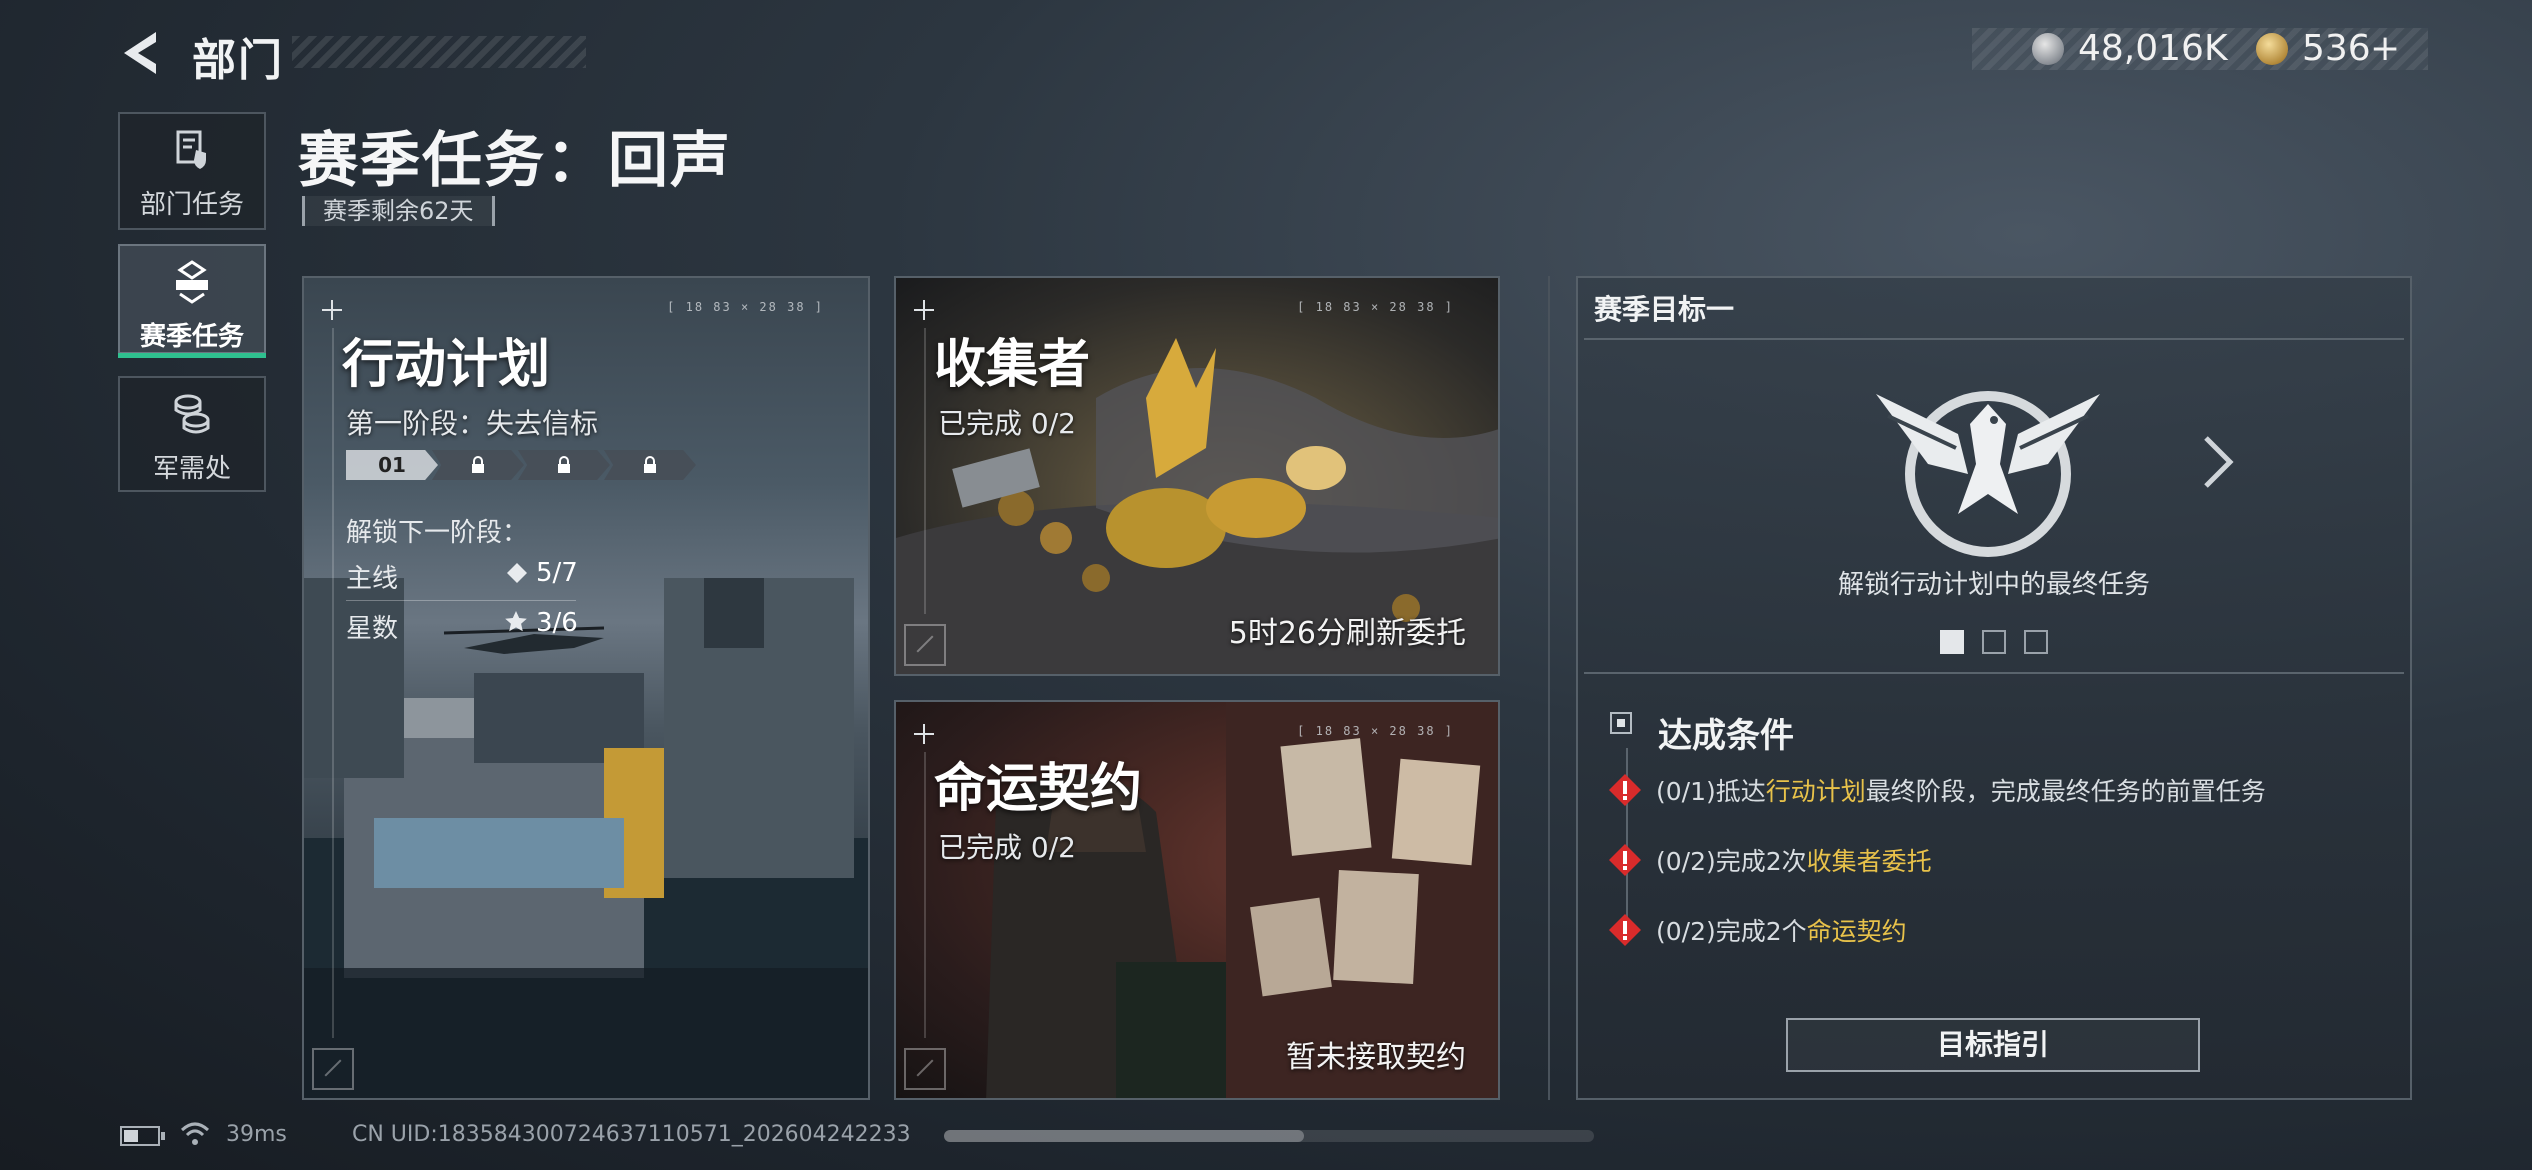 Image resolution: width=2532 pixels, height=1170 pixels. Describe the element at coordinates (238, 60) in the screenshot. I see `header-title: 部门` at that location.